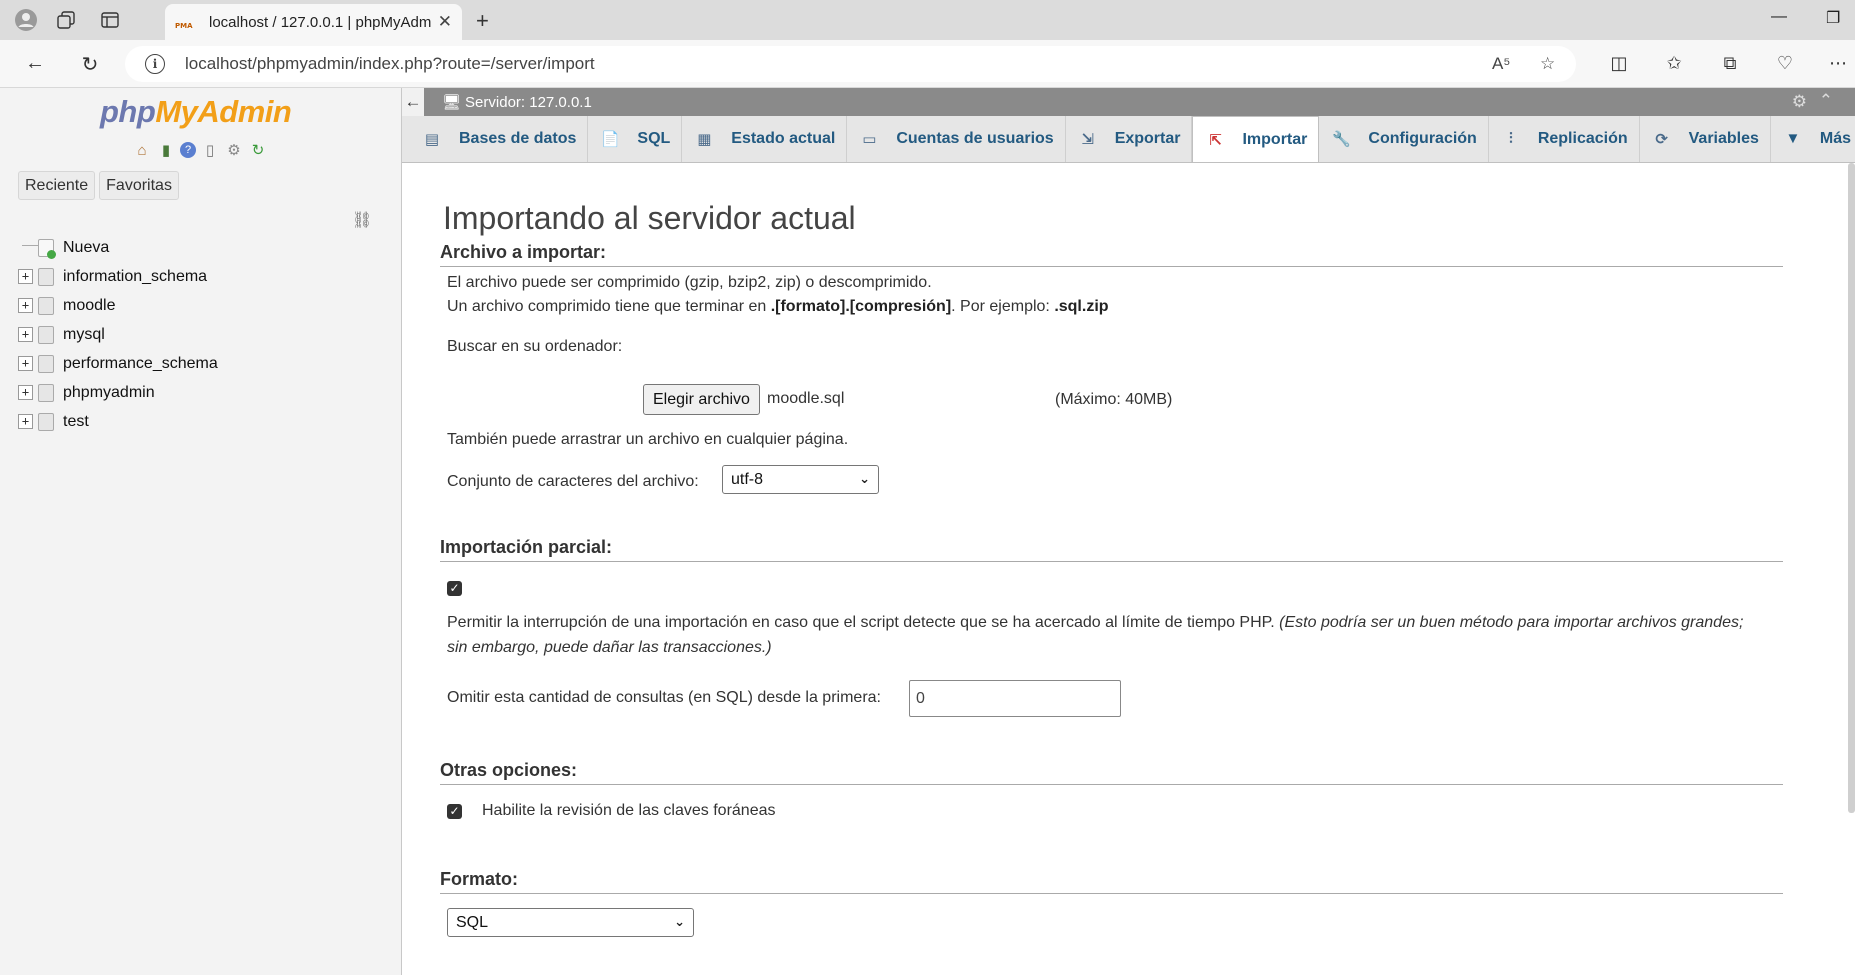 The height and width of the screenshot is (975, 1855). What do you see at coordinates (166, 150) in the screenshot?
I see `logout-icon: ▮` at bounding box center [166, 150].